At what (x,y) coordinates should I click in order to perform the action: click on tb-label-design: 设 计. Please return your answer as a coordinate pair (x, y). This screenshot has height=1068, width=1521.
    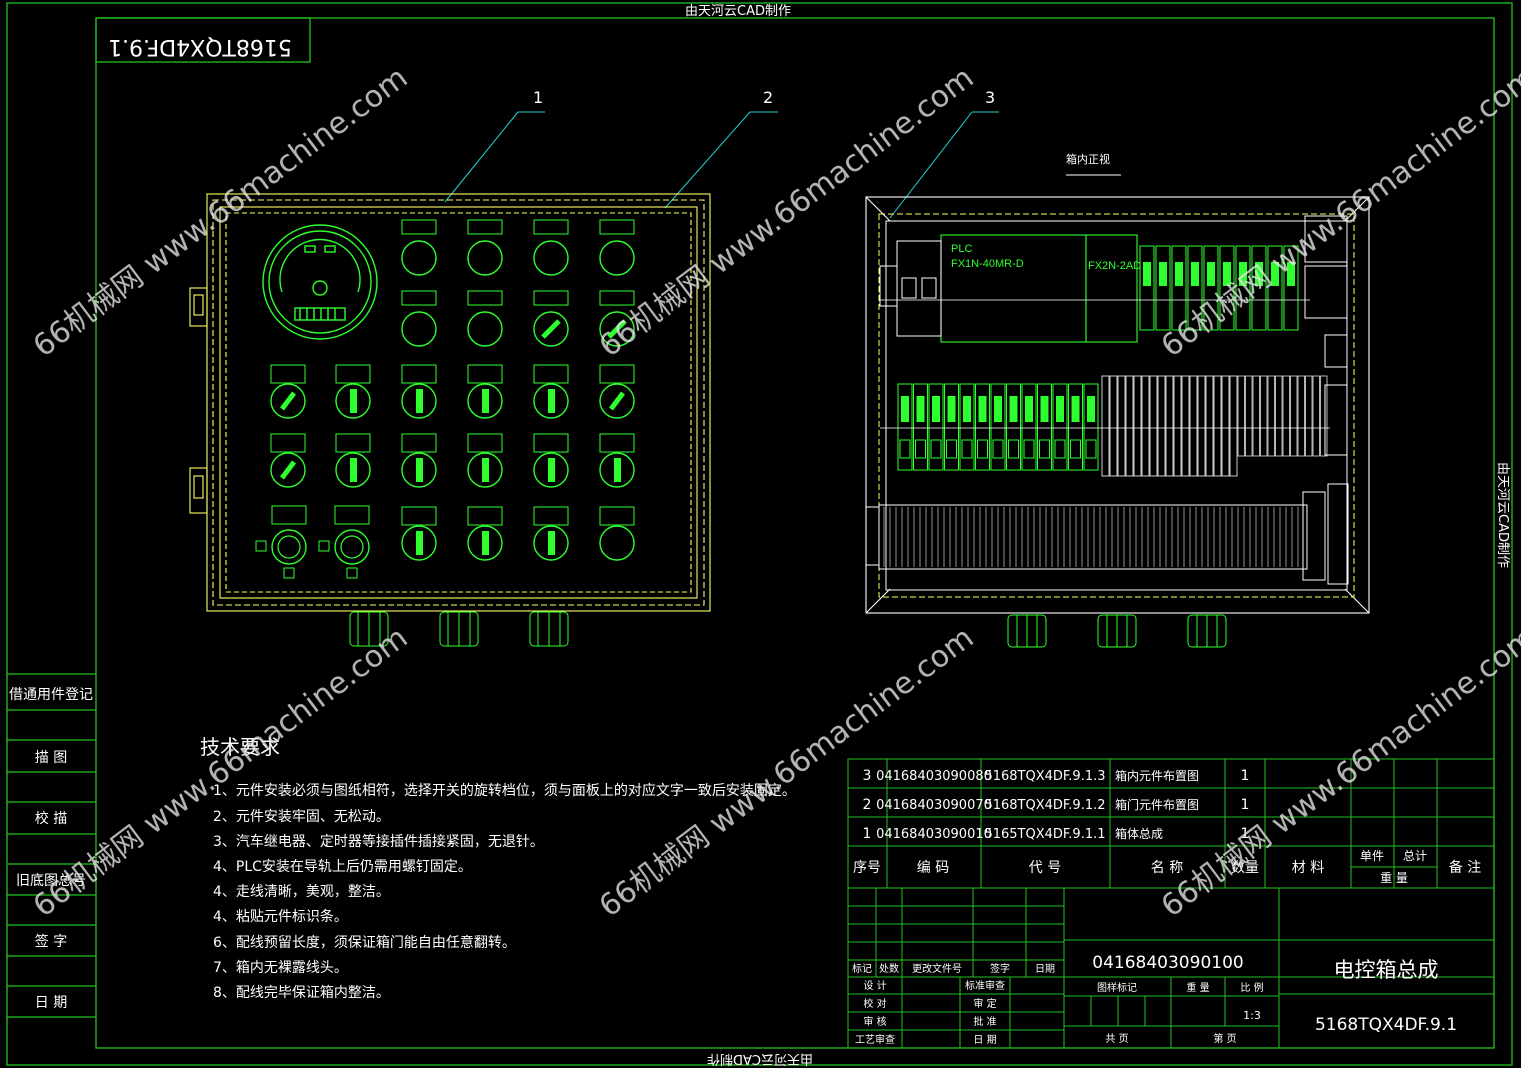
    Looking at the image, I should click on (874, 985).